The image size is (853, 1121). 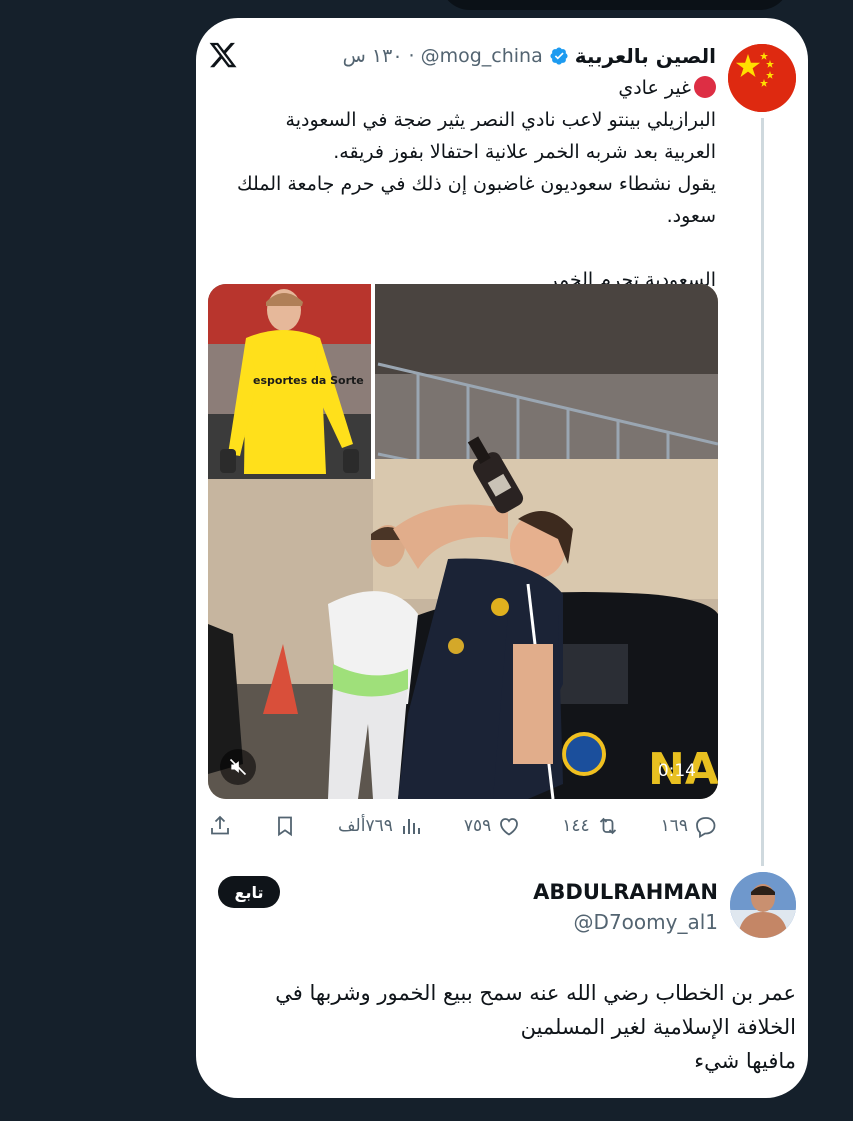 I want to click on verified-badge-icon, so click(x=559, y=56).